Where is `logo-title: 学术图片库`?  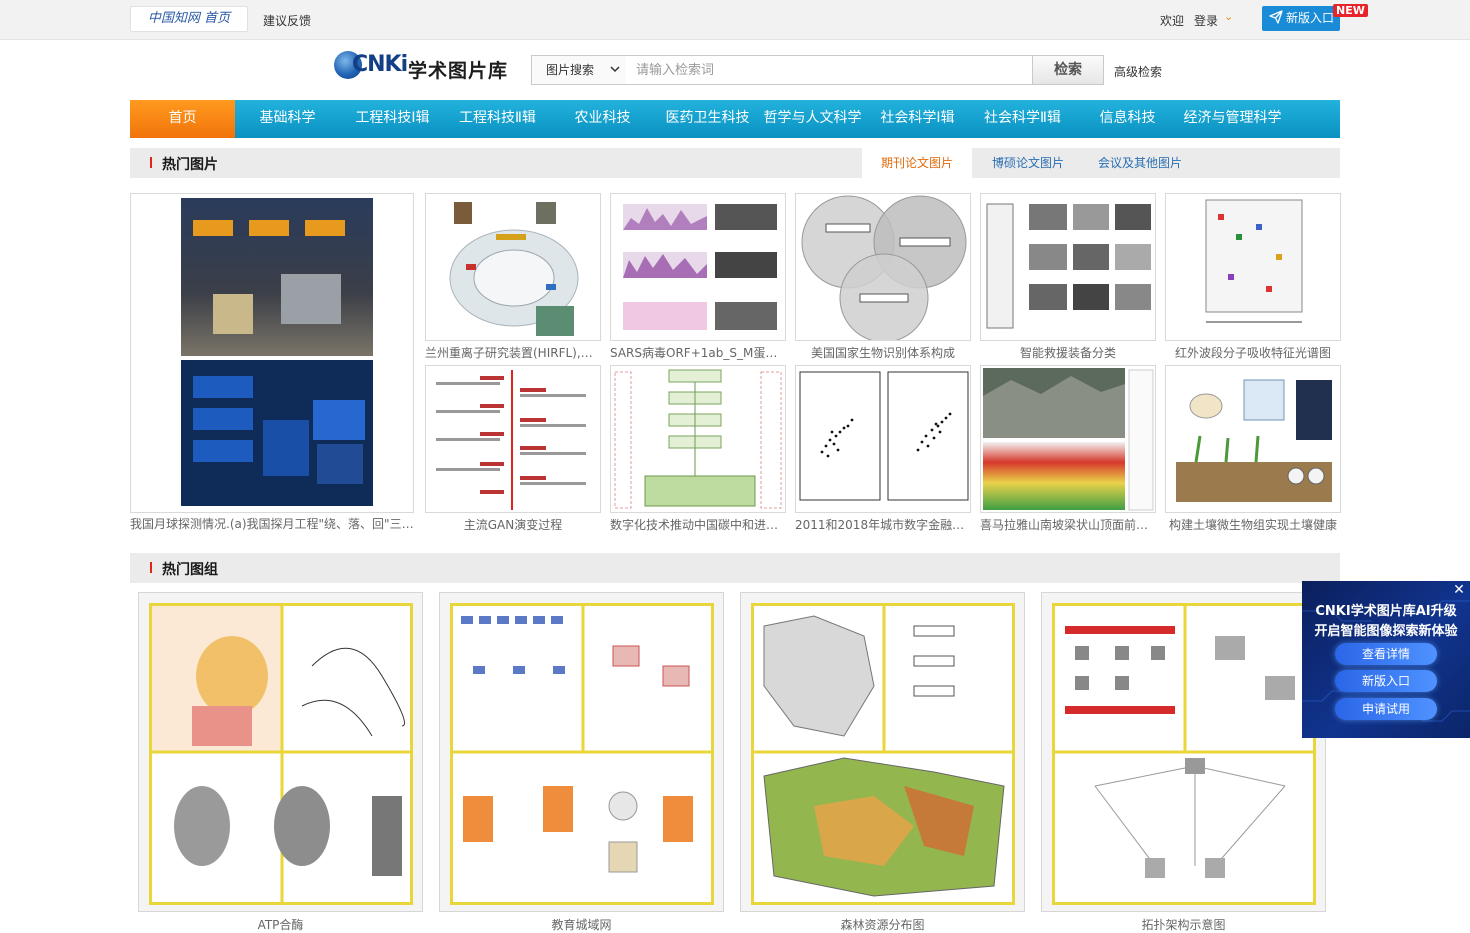 logo-title: 学术图片库 is located at coordinates (458, 71).